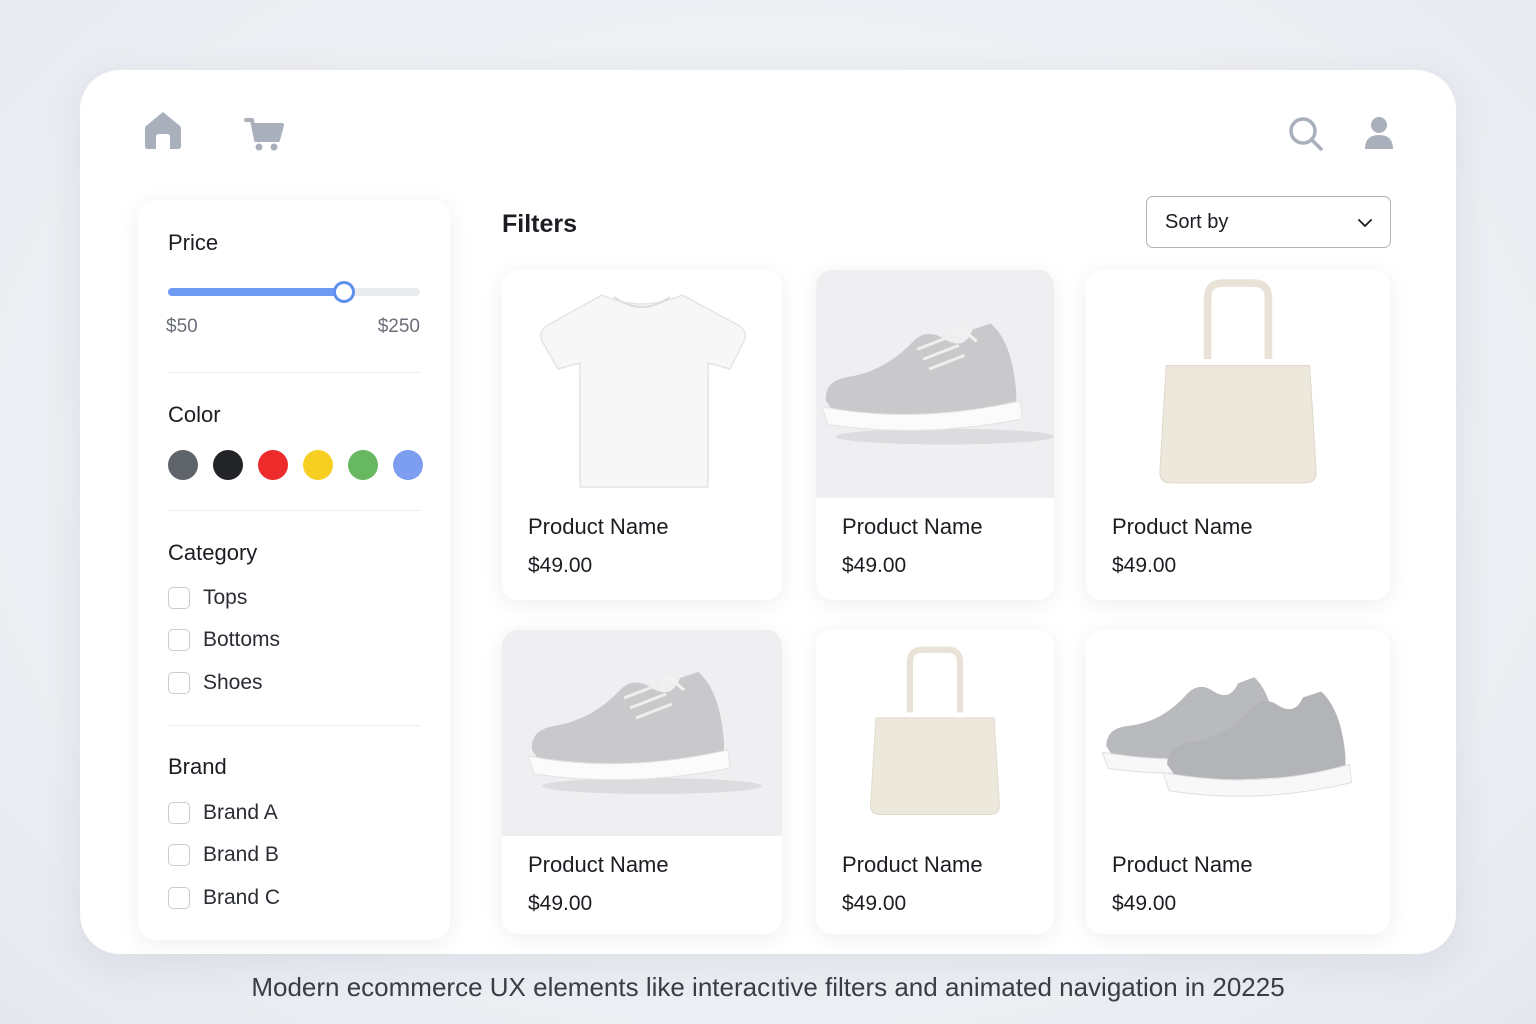 The height and width of the screenshot is (1024, 1536). I want to click on checkbox-label: Tops, so click(225, 597).